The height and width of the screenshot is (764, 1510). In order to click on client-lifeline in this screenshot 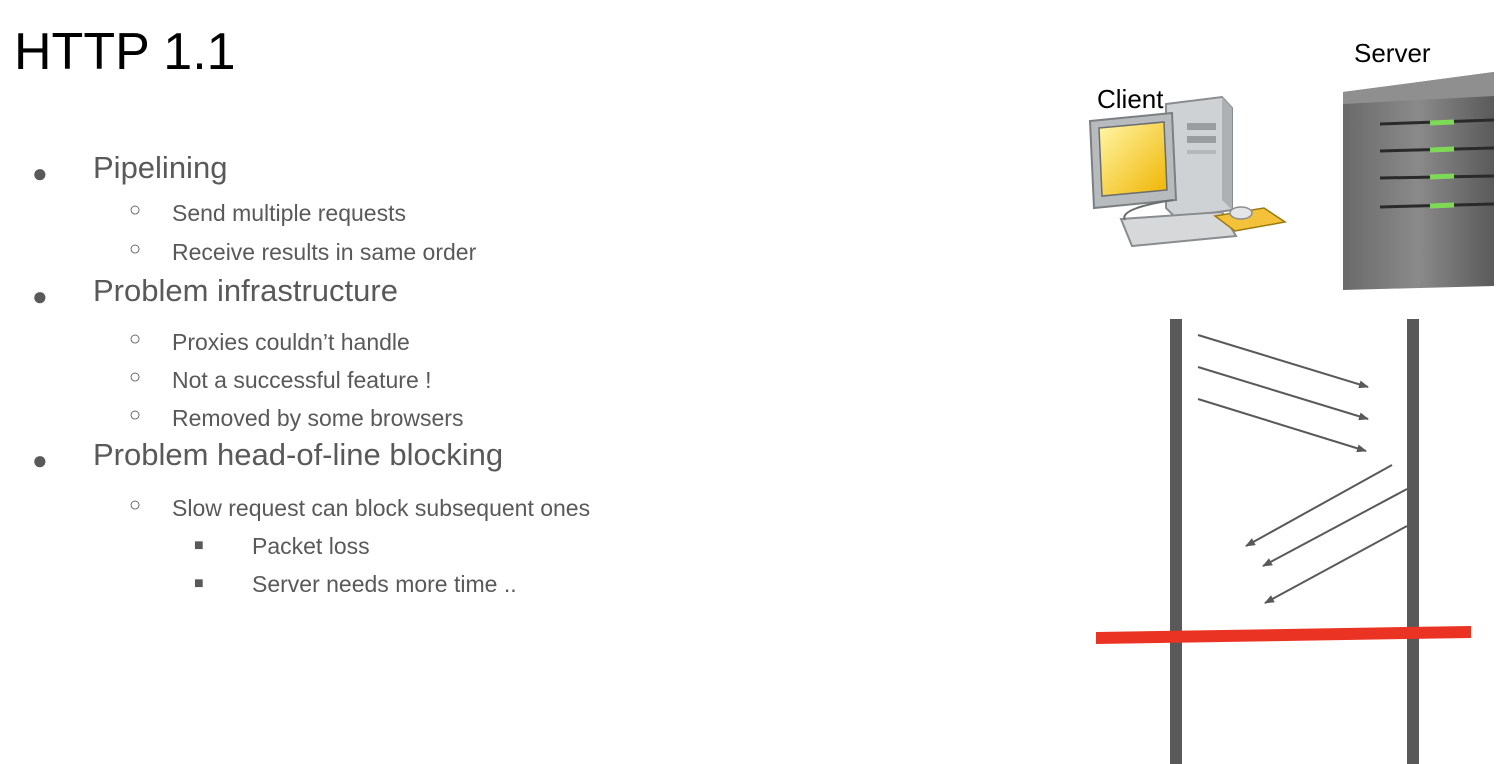, I will do `click(1176, 541)`.